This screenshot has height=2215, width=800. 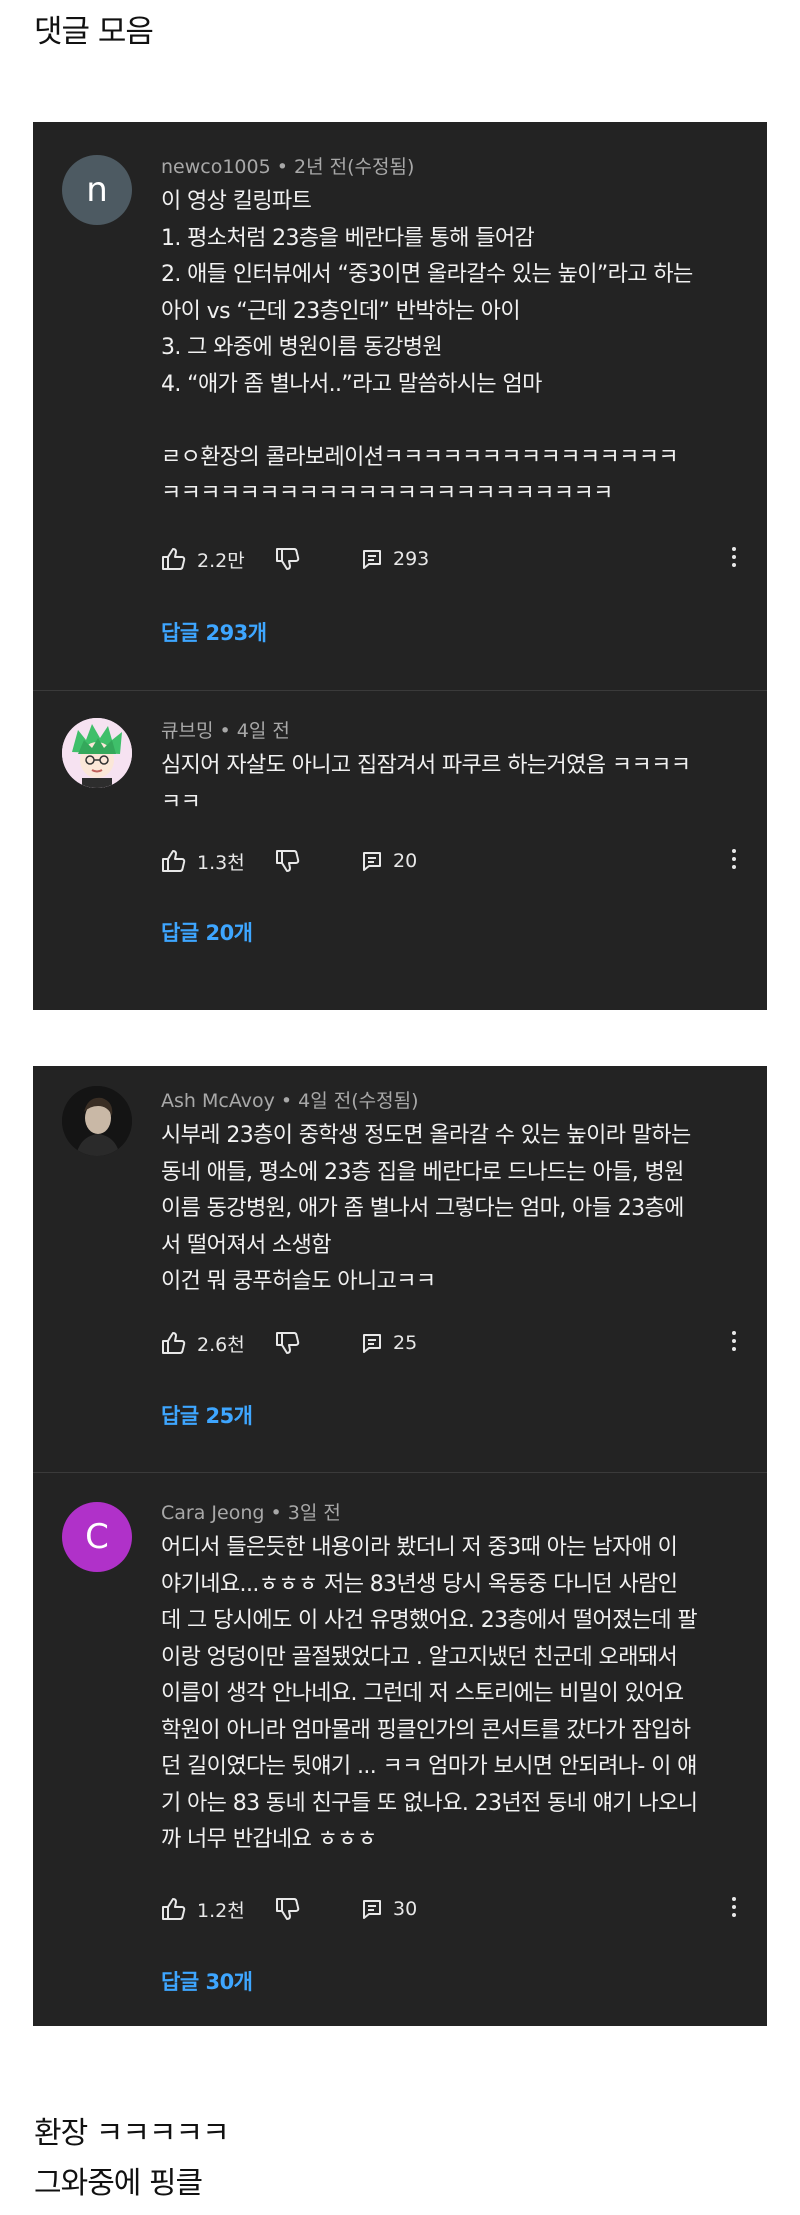 What do you see at coordinates (459, 1343) in the screenshot?
I see `comment-actions: 2.6천 25` at bounding box center [459, 1343].